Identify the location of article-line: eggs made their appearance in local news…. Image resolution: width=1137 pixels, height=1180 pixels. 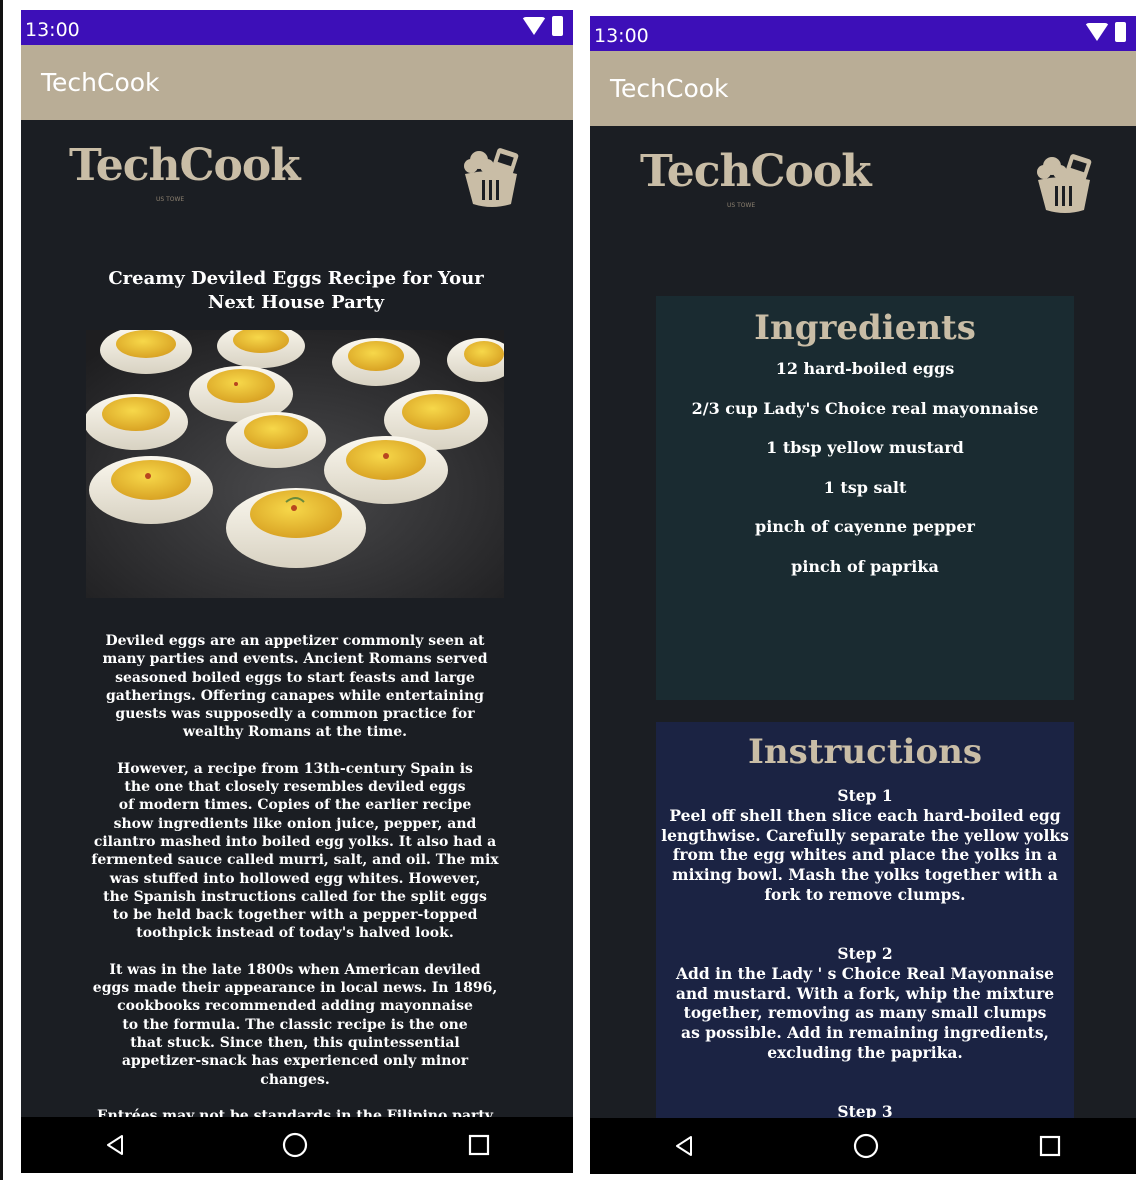
(295, 988).